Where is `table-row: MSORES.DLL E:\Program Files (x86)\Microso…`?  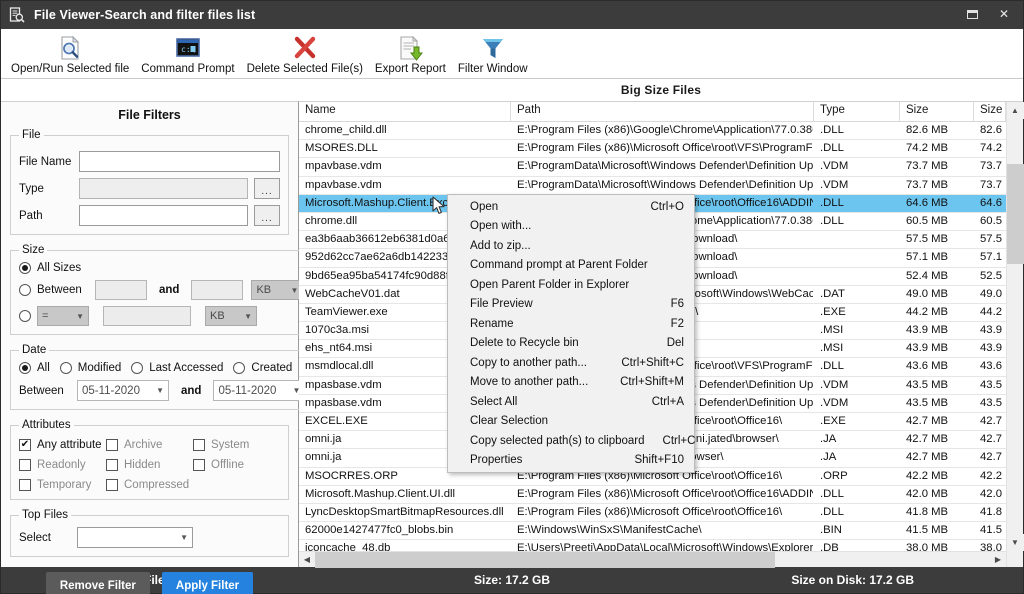
table-row: MSORES.DLL E:\Program Files (x86)\Microso… is located at coordinates (652, 149).